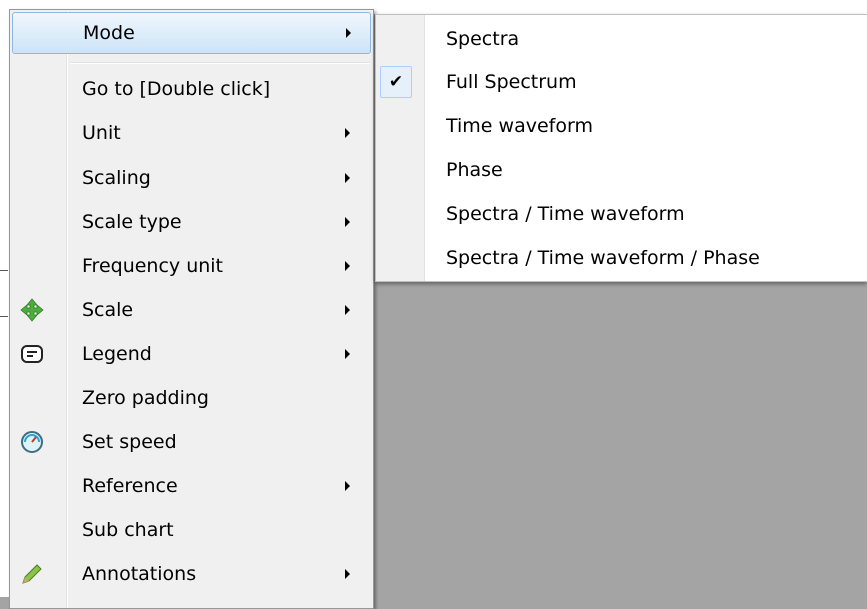 The width and height of the screenshot is (867, 609). Describe the element at coordinates (621, 126) in the screenshot. I see `submenu-item-time-waveform: Time waveform` at that location.